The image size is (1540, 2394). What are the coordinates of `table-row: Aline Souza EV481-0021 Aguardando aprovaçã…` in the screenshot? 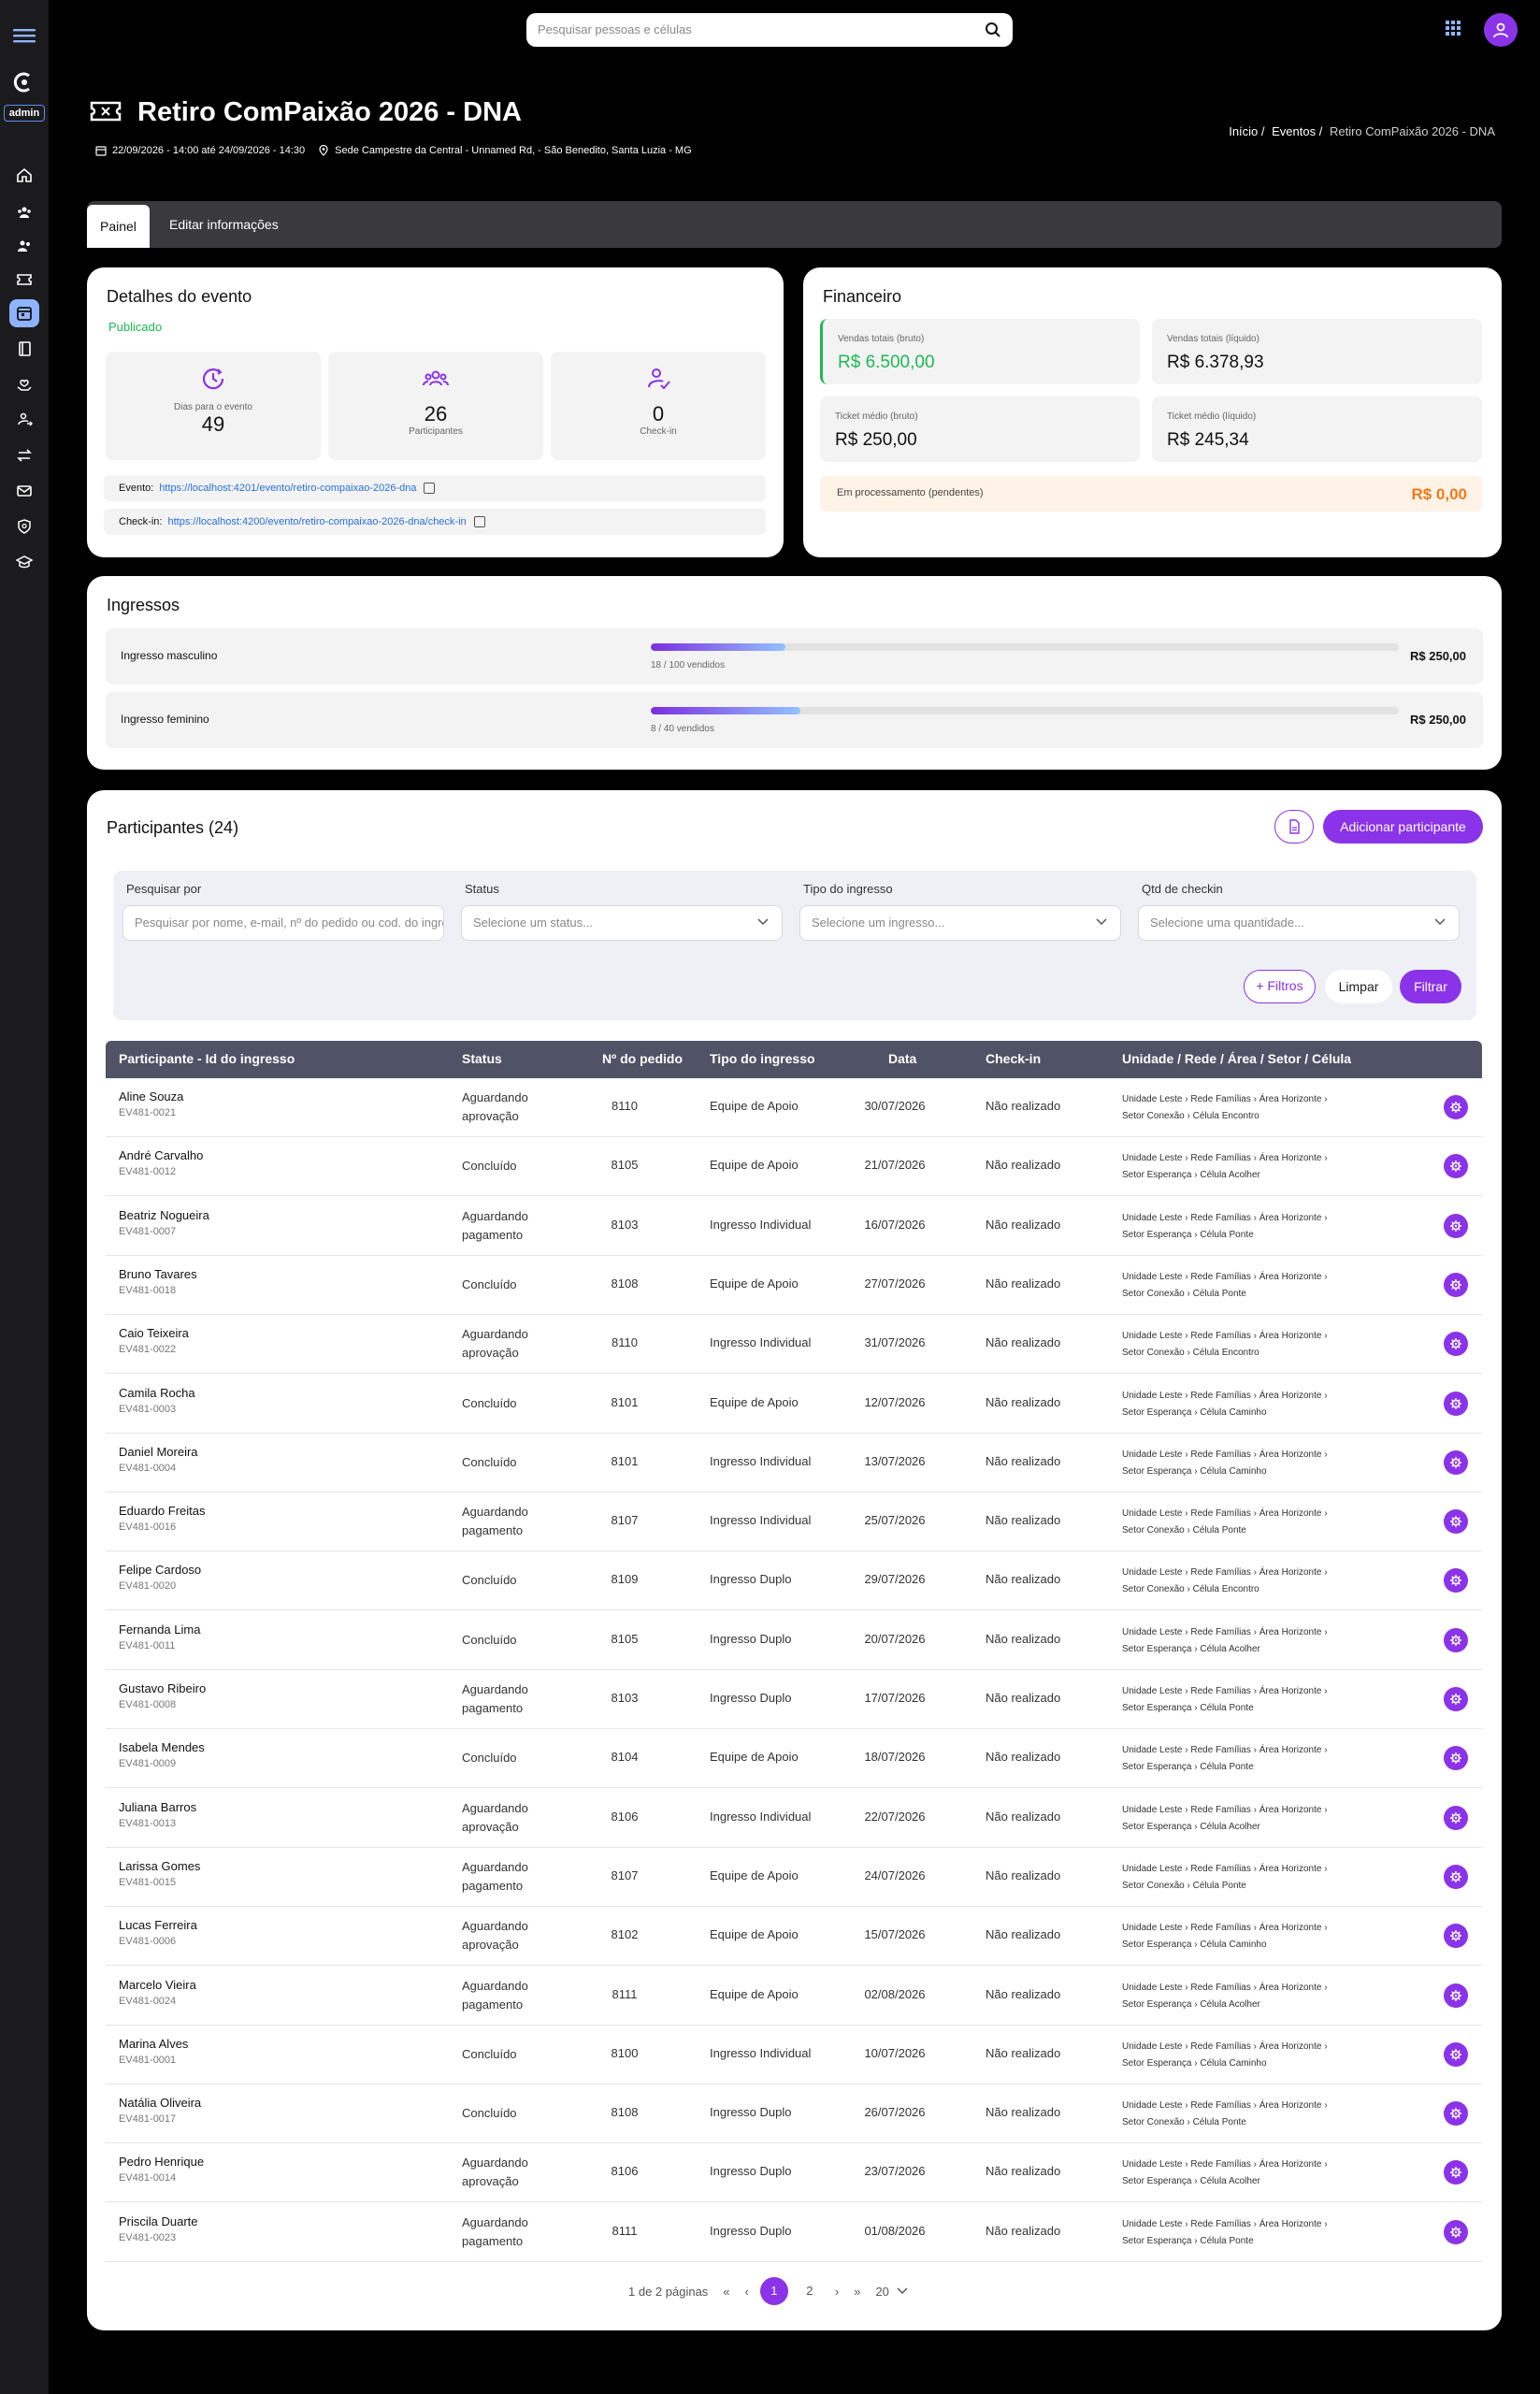 It's located at (794, 1107).